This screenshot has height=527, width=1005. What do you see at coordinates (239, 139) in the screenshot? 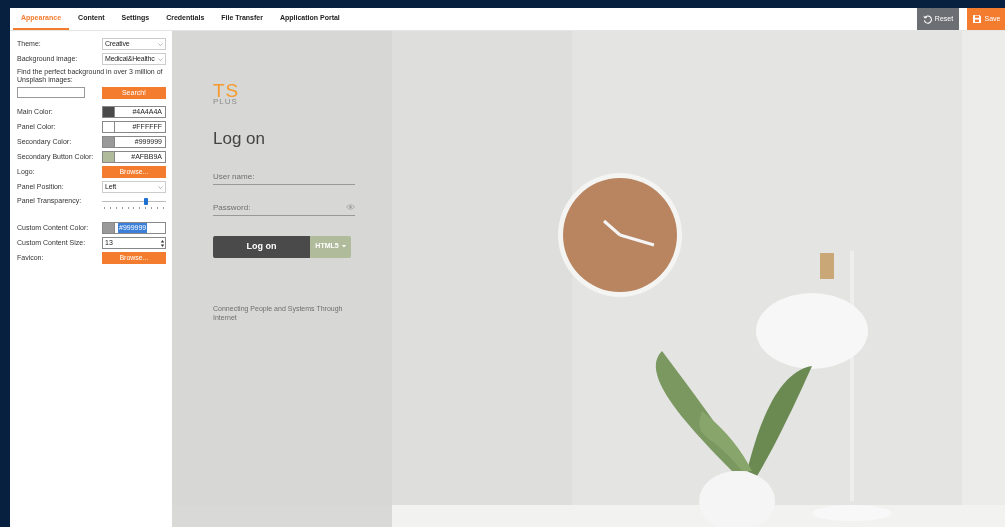
I see `login-title: Log on` at bounding box center [239, 139].